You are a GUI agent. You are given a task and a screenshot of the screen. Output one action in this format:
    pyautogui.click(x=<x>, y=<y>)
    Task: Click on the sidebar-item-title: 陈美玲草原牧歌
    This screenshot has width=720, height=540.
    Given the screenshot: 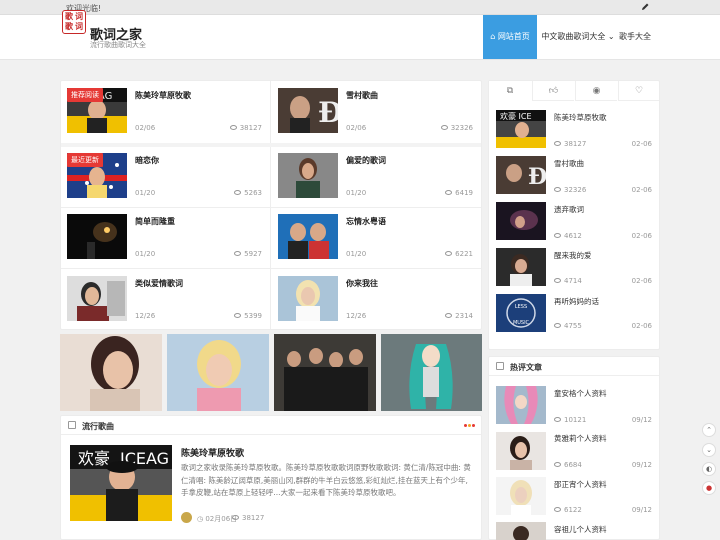 What is the action you would take?
    pyautogui.click(x=580, y=117)
    